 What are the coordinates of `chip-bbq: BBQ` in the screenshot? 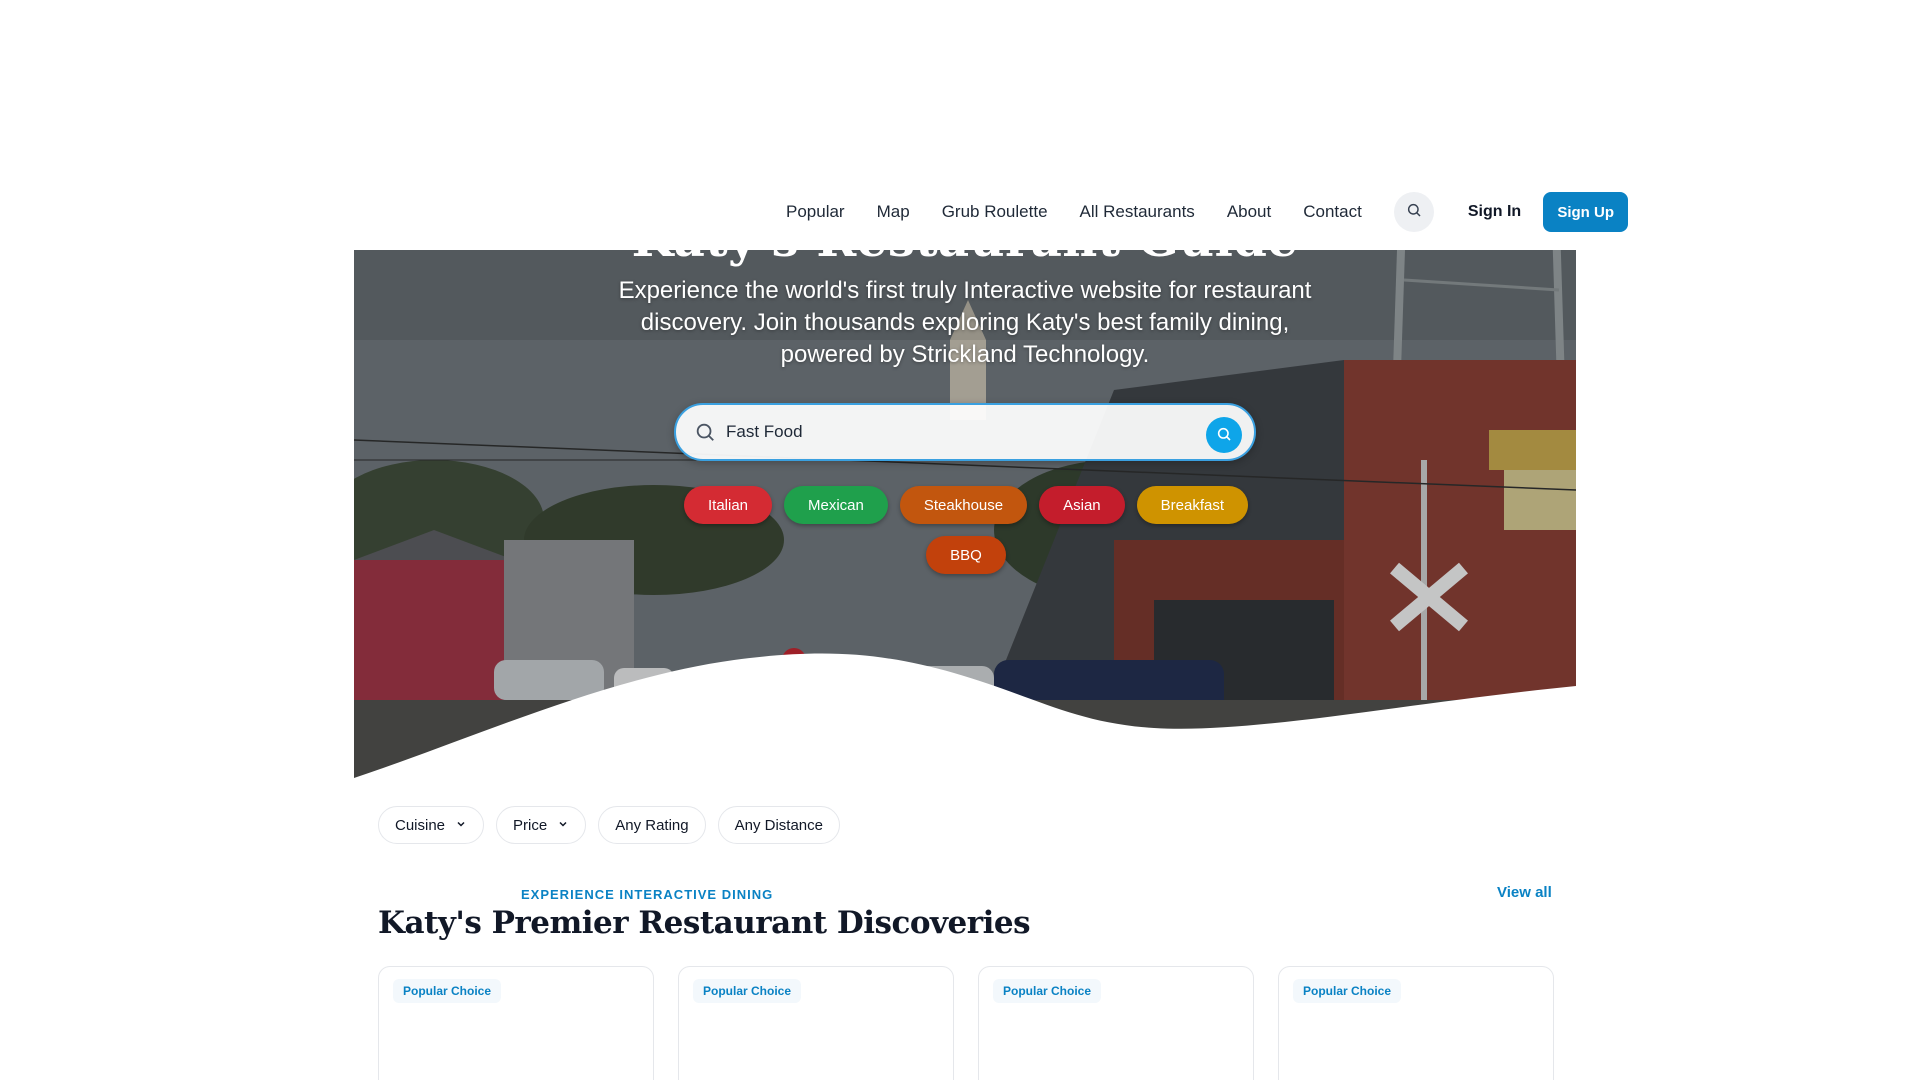 It's located at (966, 555).